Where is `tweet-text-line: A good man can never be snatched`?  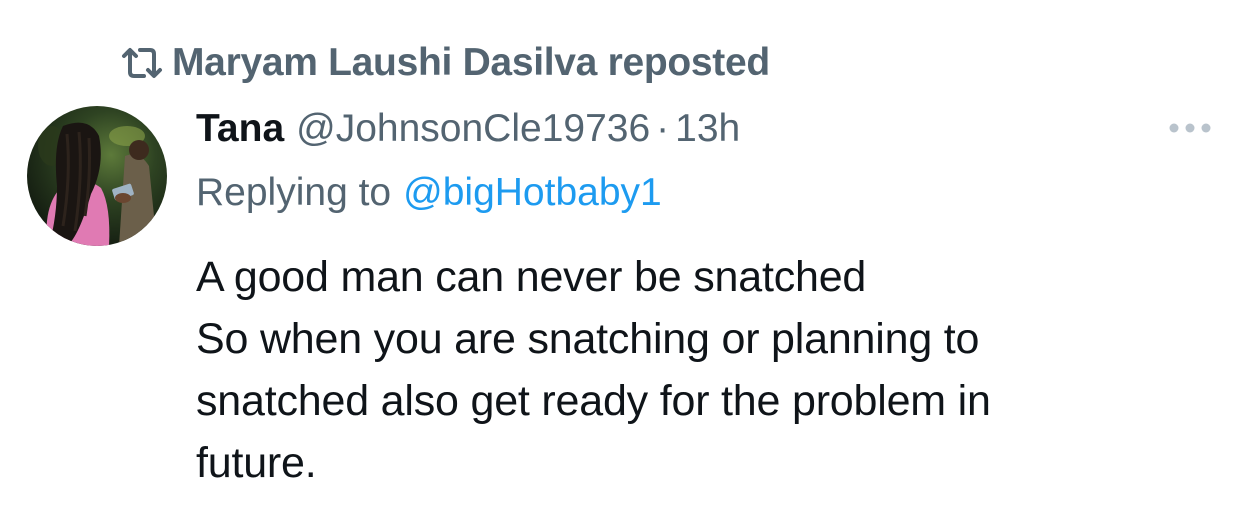
tweet-text-line: A good man can never be snatched is located at coordinates (531, 277).